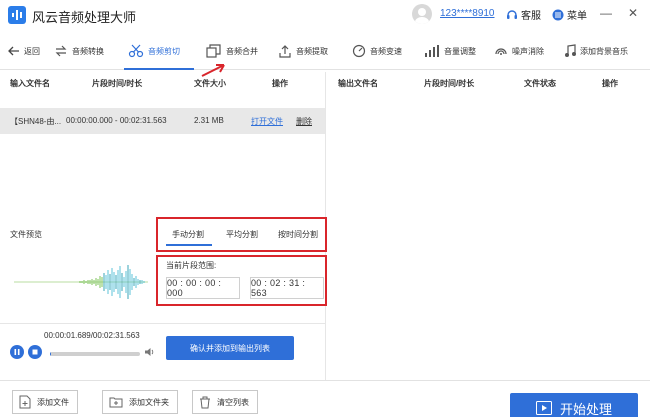 The height and width of the screenshot is (417, 650). I want to click on input-header-segment: 片段时间/时长, so click(117, 83).